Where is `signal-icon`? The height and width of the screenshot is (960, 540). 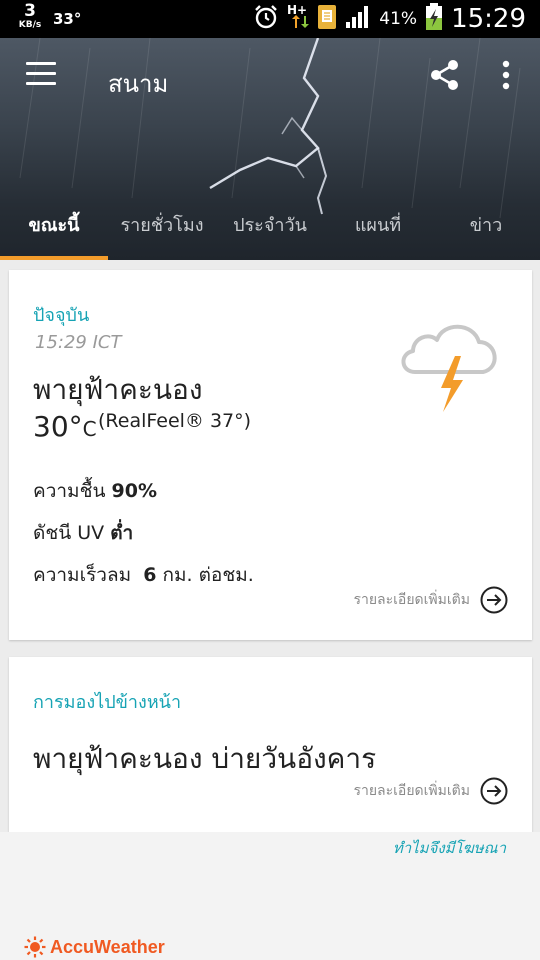
signal-icon is located at coordinates (358, 19).